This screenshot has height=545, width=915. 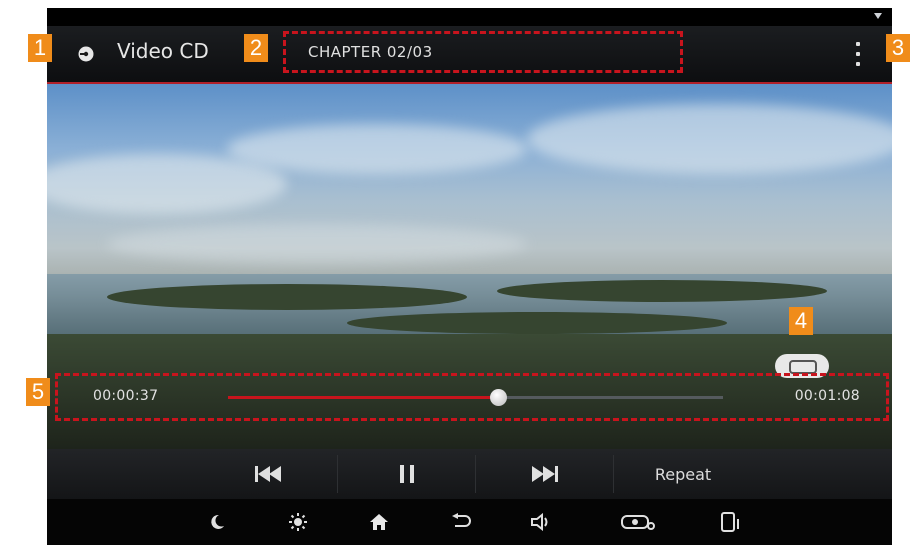 I want to click on skip-next-icon, so click(x=545, y=474).